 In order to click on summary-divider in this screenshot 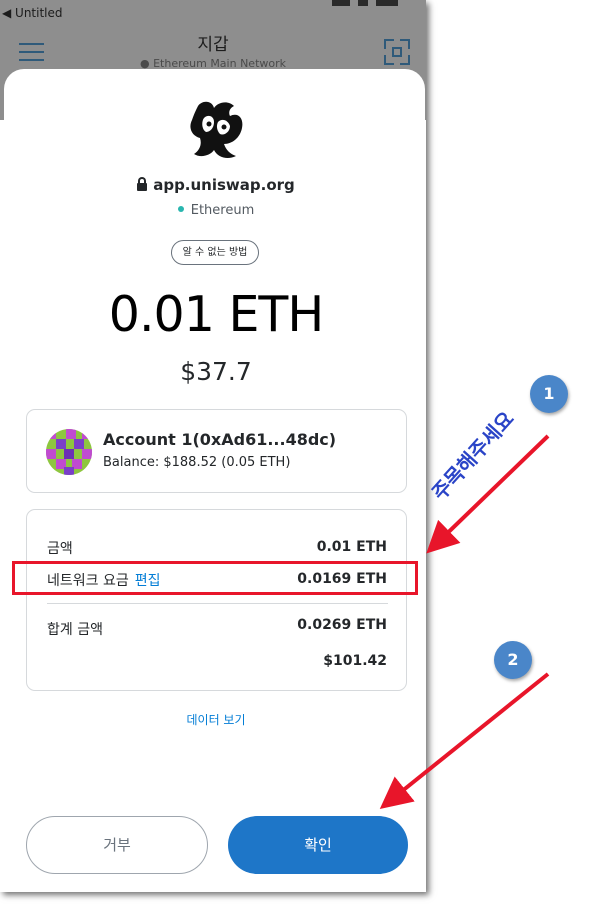, I will do `click(217, 603)`.